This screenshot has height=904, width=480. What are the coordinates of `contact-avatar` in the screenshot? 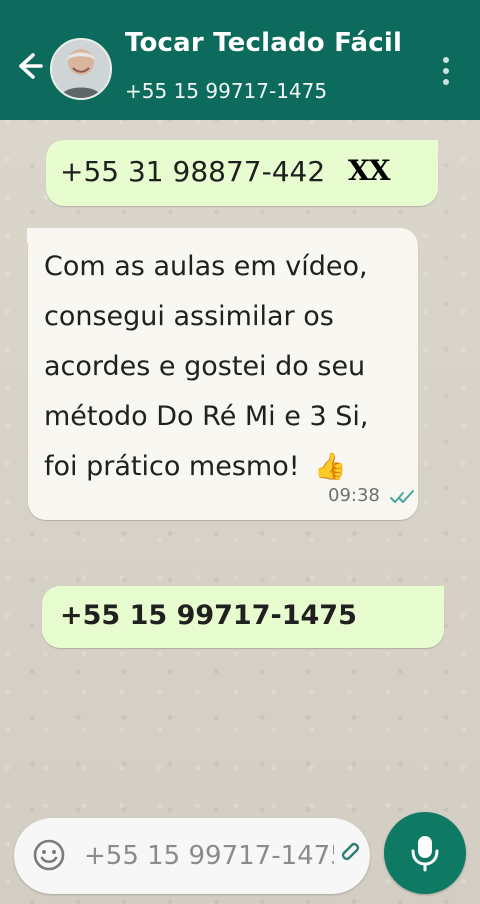 It's located at (81, 69).